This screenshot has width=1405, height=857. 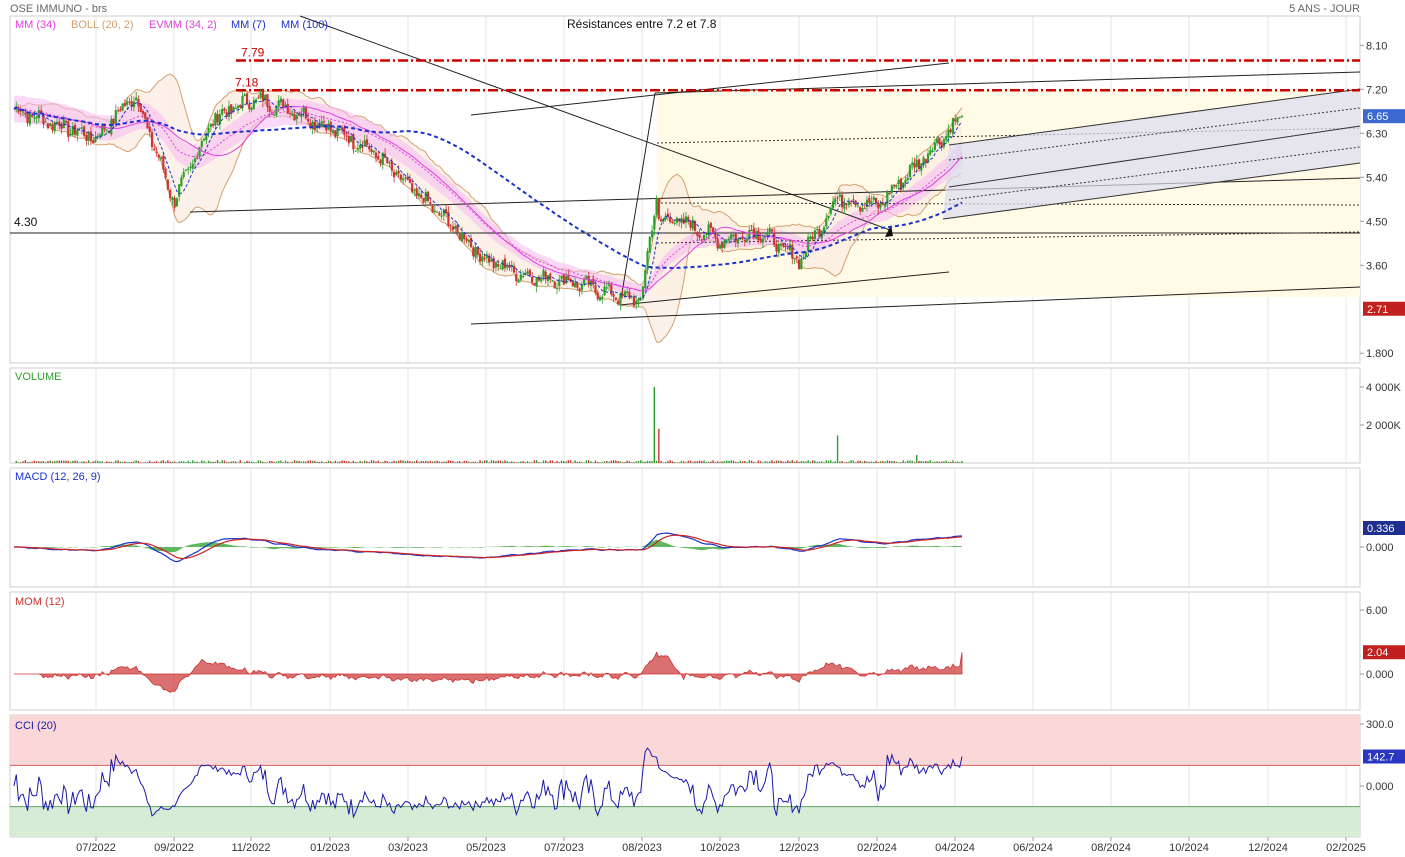 What do you see at coordinates (304, 25) in the screenshot?
I see `price-legend-item: MM (100)` at bounding box center [304, 25].